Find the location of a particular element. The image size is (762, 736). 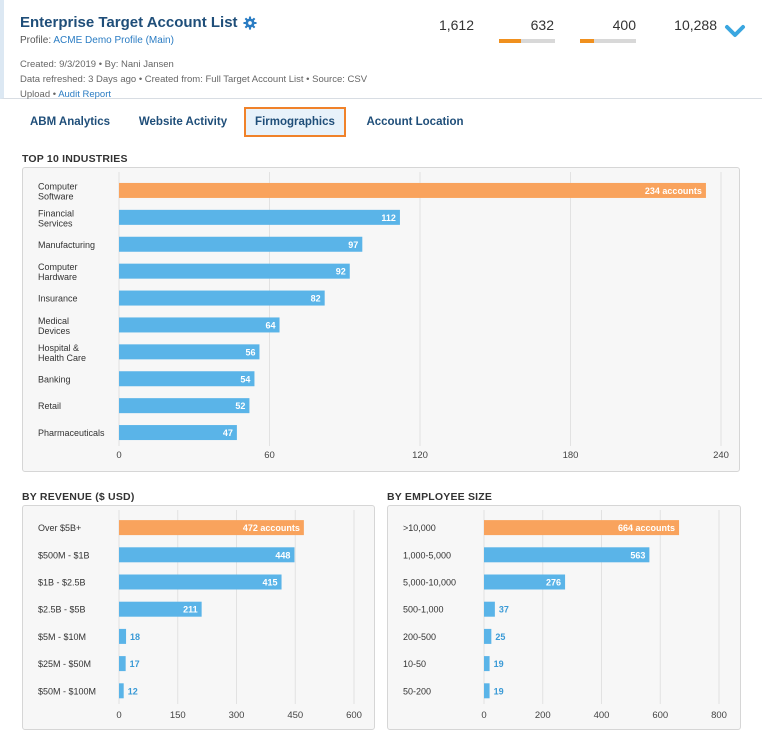

category-label: Devices is located at coordinates (54, 331).